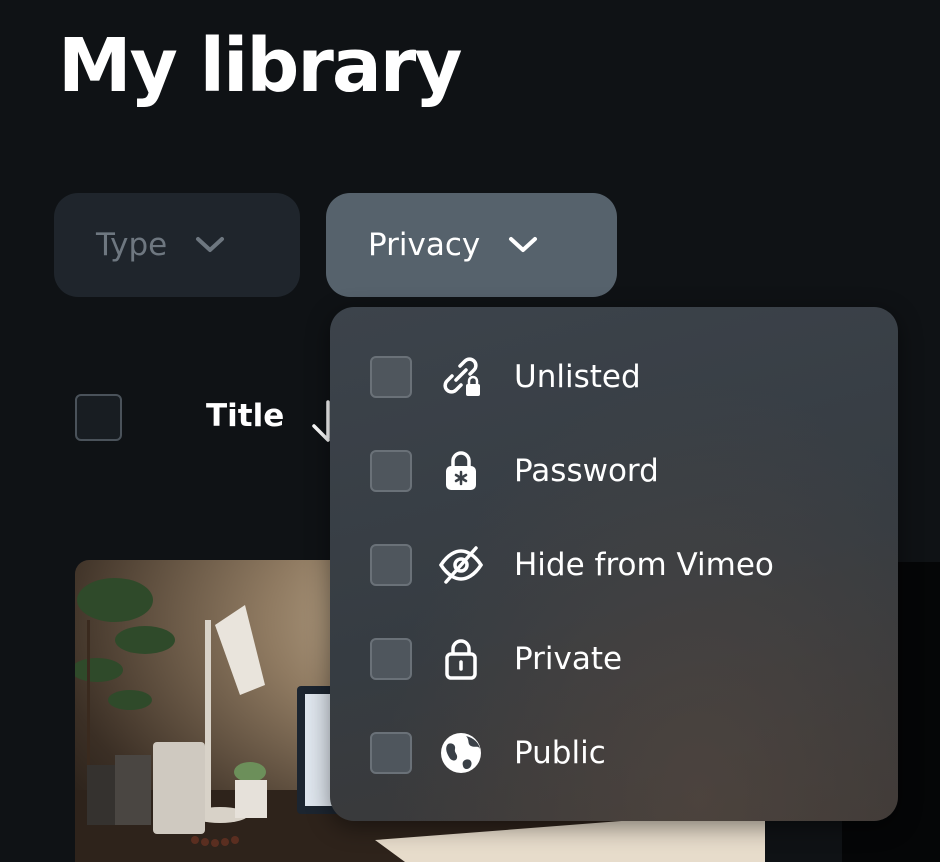  What do you see at coordinates (391, 659) in the screenshot?
I see `private-checkbox` at bounding box center [391, 659].